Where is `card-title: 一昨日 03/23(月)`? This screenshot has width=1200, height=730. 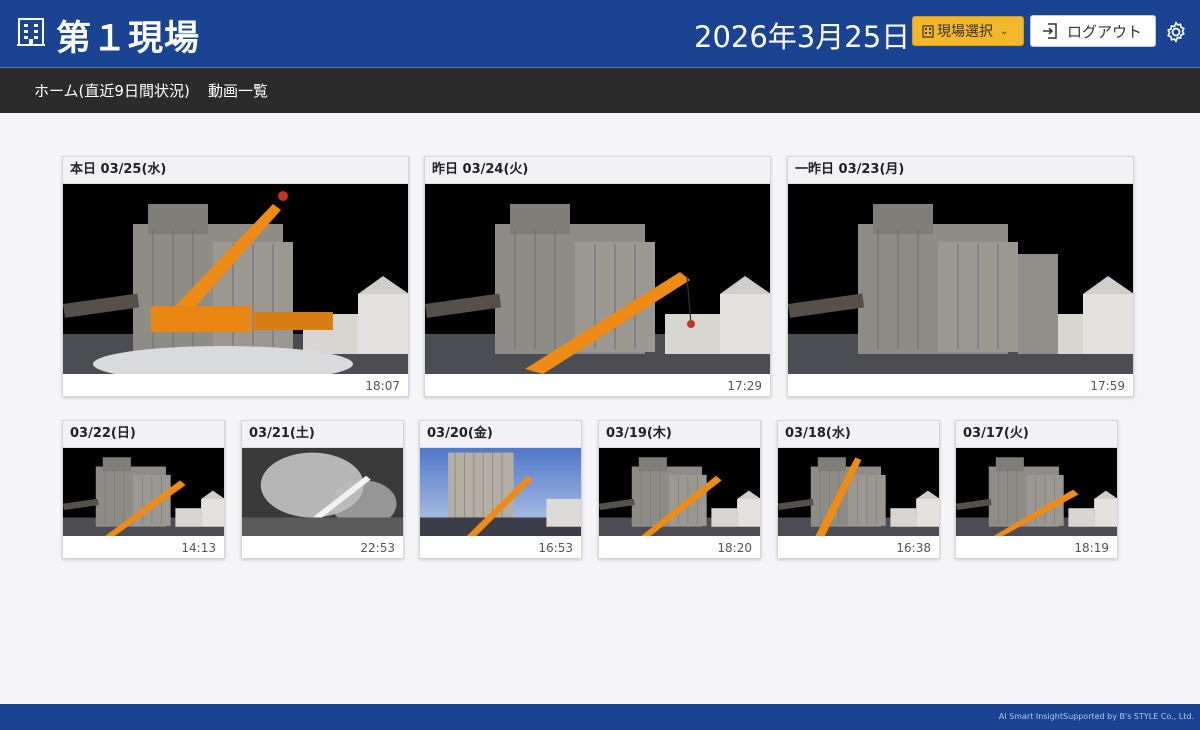
card-title: 一昨日 03/23(月) is located at coordinates (960, 170).